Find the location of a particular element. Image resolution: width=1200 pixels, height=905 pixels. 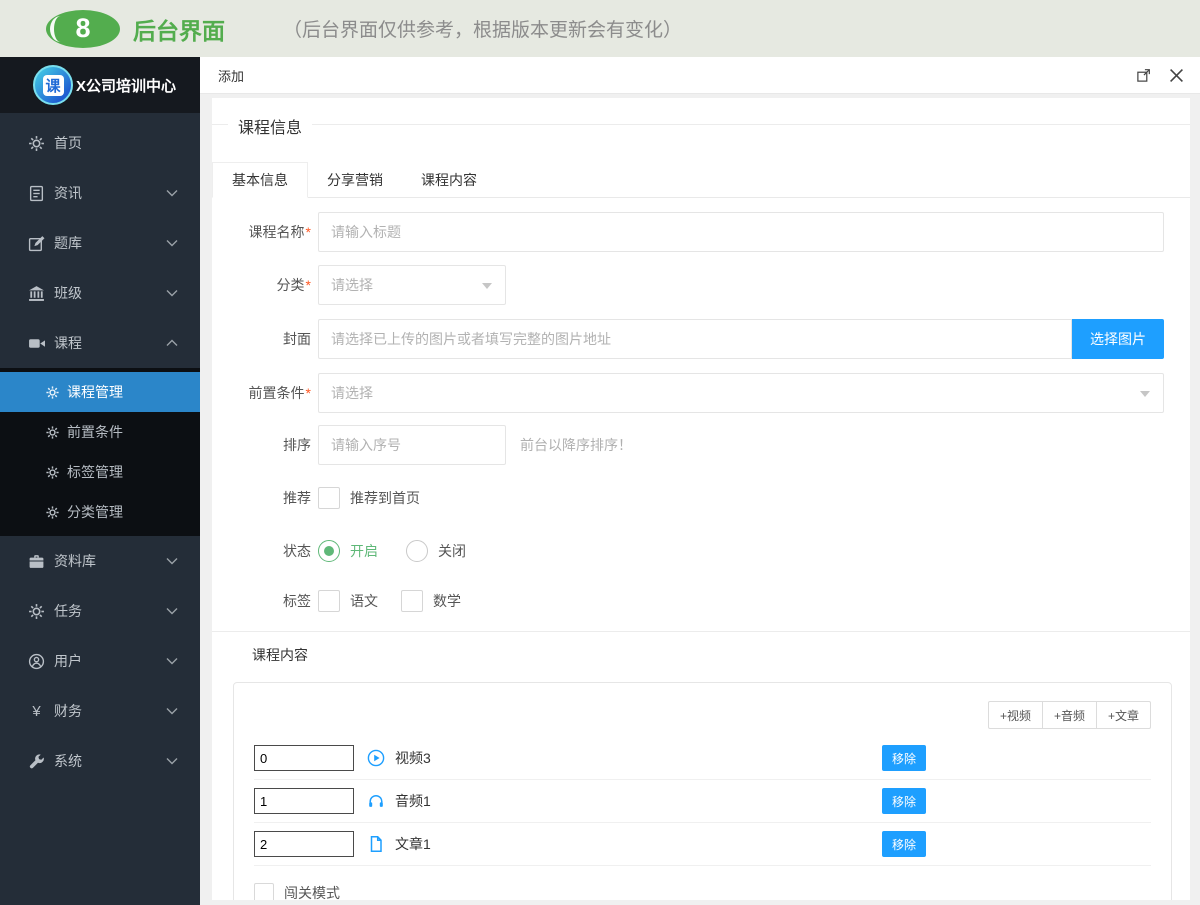

content-item-list: 视频3 移除 音频1 移除 is located at coordinates (702, 801).